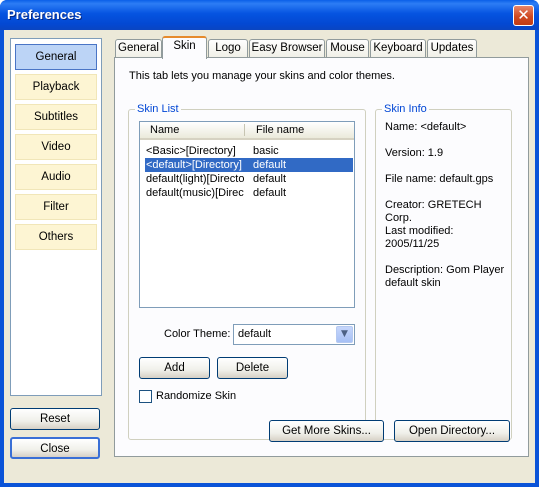 This screenshot has height=487, width=539. What do you see at coordinates (145, 396) in the screenshot?
I see `randomize-skin-checkbox` at bounding box center [145, 396].